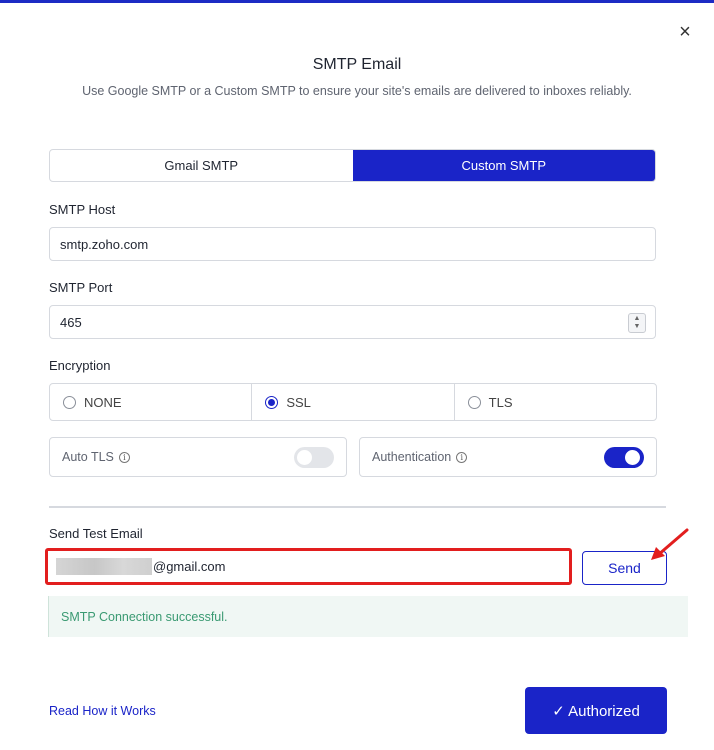  I want to click on smtp-host-value: smtp.zoho.com, so click(104, 244).